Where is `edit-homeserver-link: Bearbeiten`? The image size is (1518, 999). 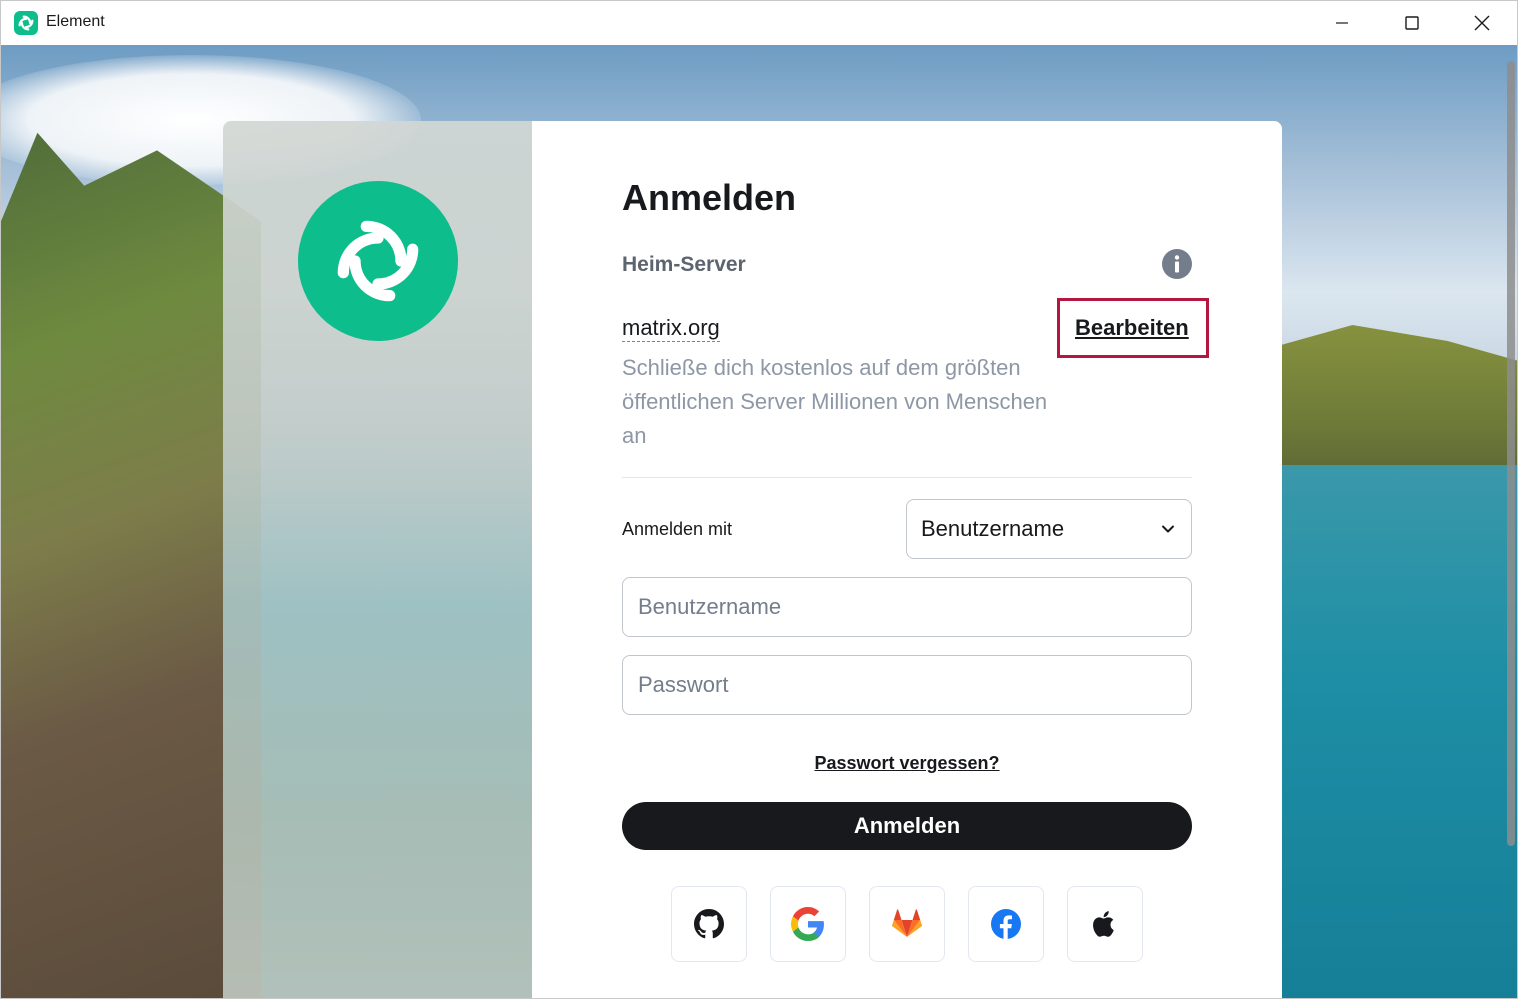
edit-homeserver-link: Bearbeiten is located at coordinates (1132, 328).